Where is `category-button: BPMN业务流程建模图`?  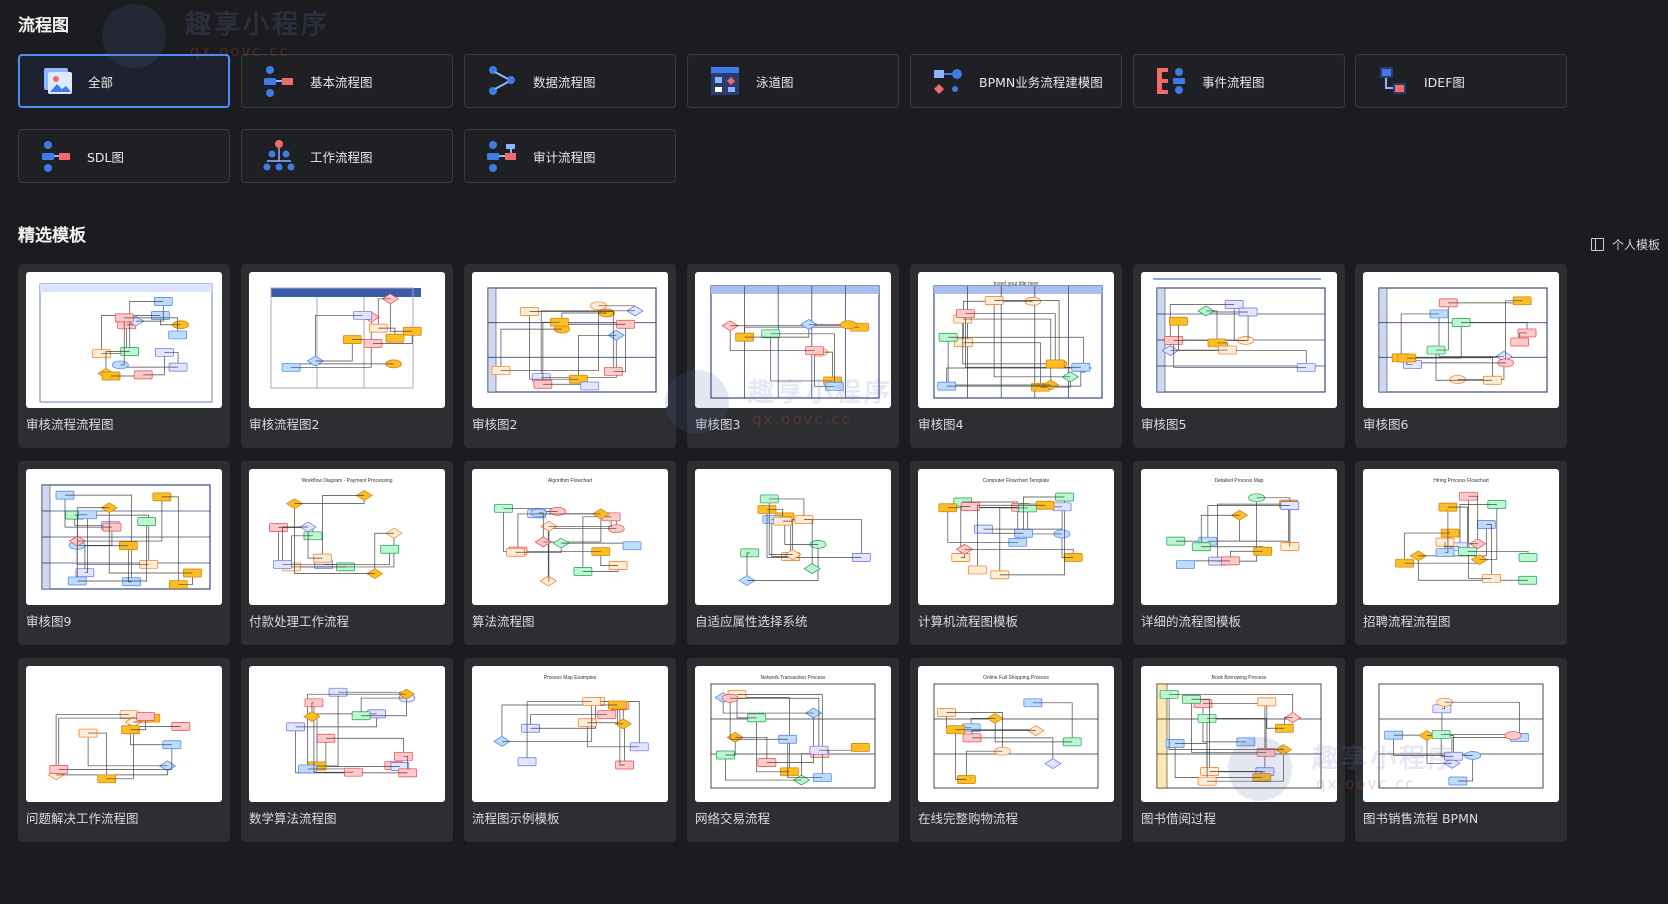 category-button: BPMN业务流程建模图 is located at coordinates (1016, 81).